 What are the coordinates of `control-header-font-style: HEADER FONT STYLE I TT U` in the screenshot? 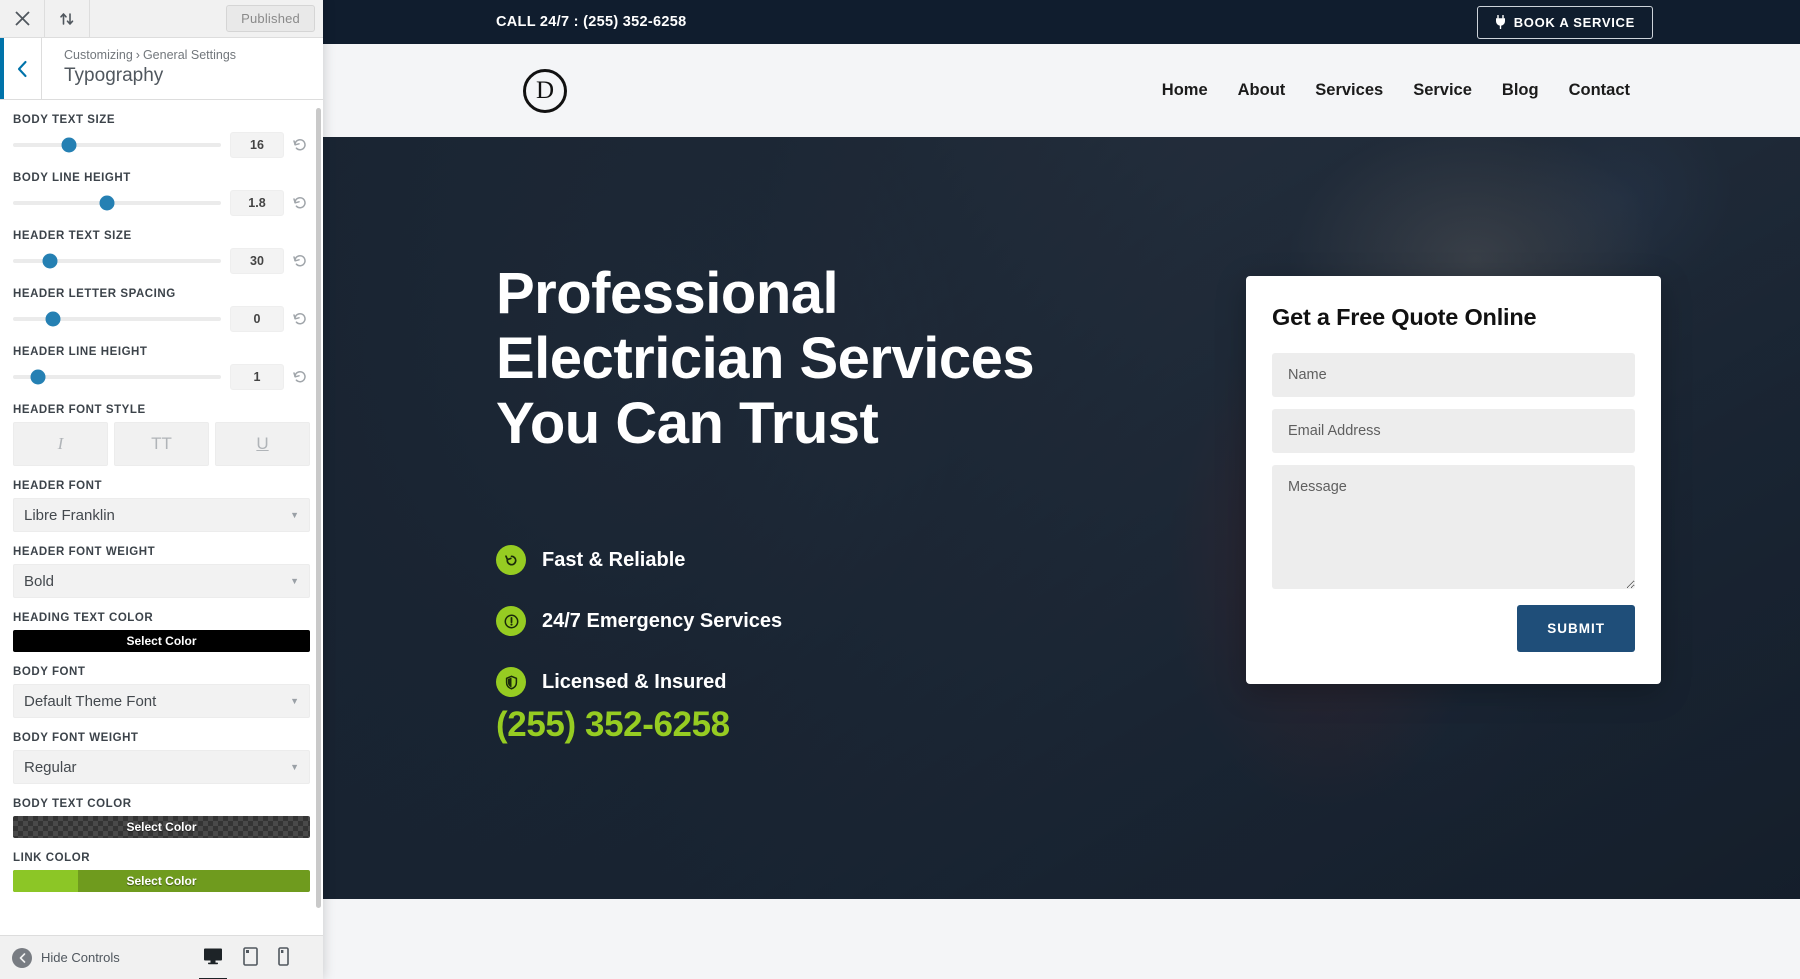 It's located at (161, 435).